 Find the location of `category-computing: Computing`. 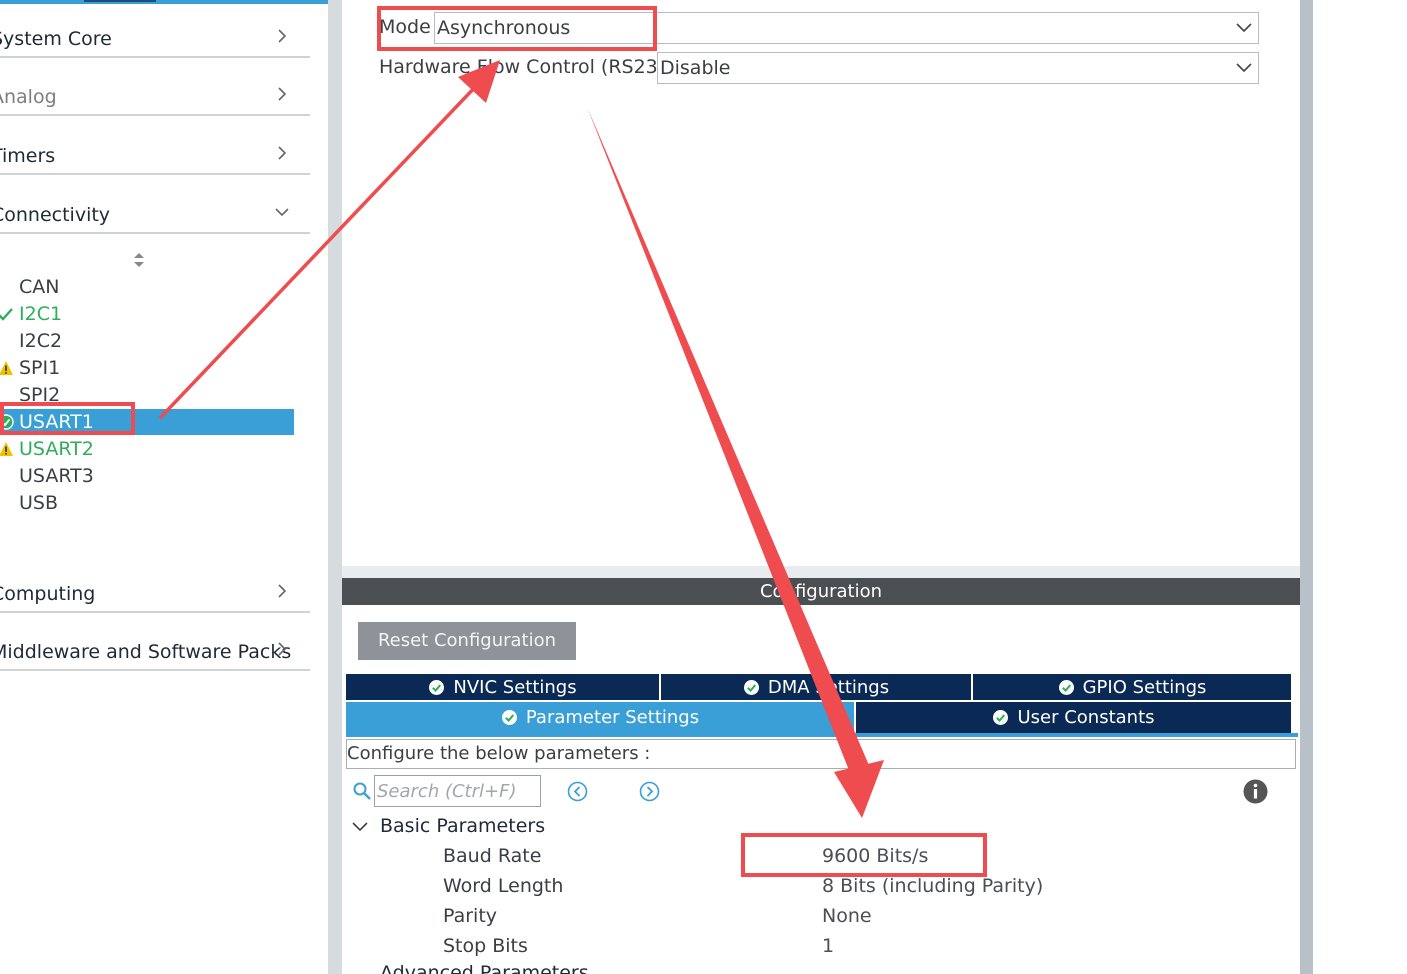

category-computing: Computing is located at coordinates (155, 584).